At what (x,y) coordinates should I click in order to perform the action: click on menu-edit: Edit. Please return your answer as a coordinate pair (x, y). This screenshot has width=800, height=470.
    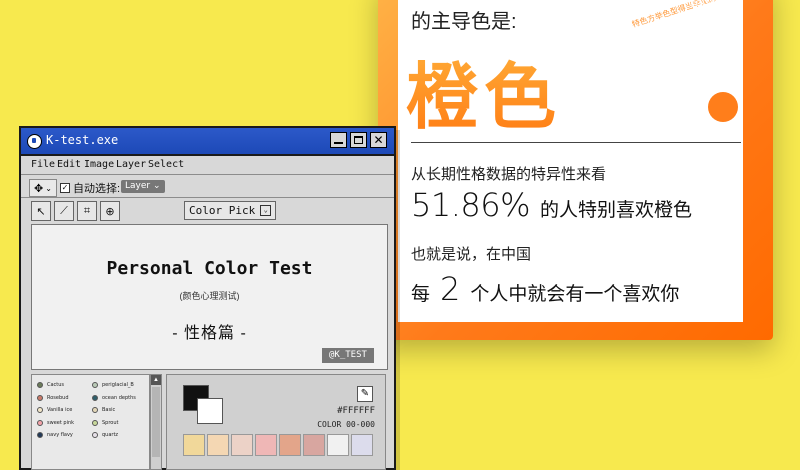
    Looking at the image, I should click on (69, 164).